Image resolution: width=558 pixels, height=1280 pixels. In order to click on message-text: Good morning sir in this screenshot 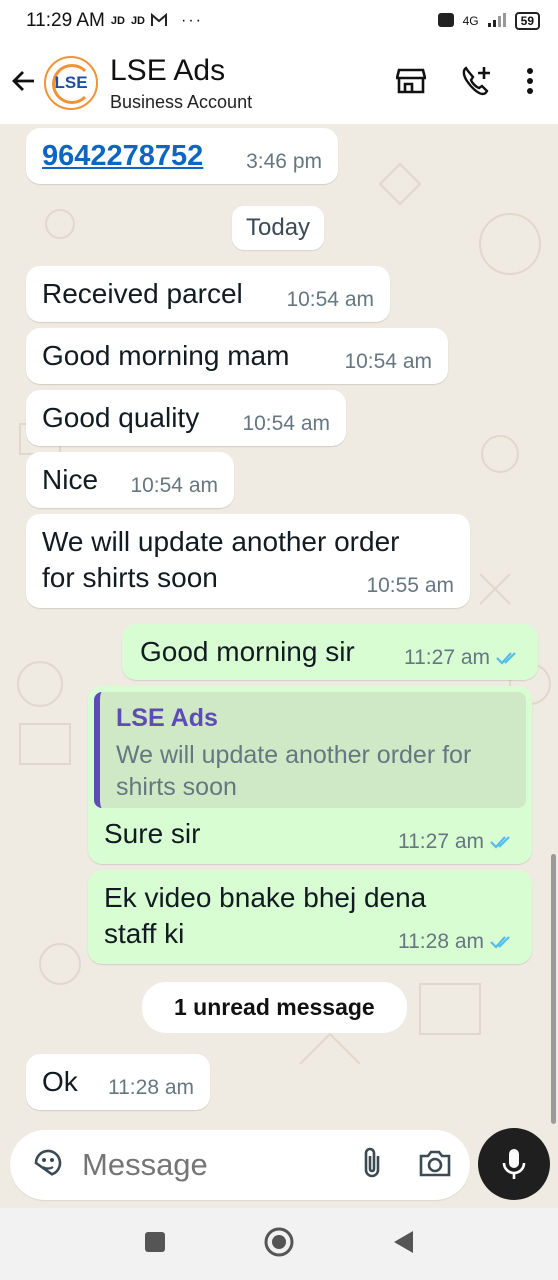, I will do `click(247, 651)`.